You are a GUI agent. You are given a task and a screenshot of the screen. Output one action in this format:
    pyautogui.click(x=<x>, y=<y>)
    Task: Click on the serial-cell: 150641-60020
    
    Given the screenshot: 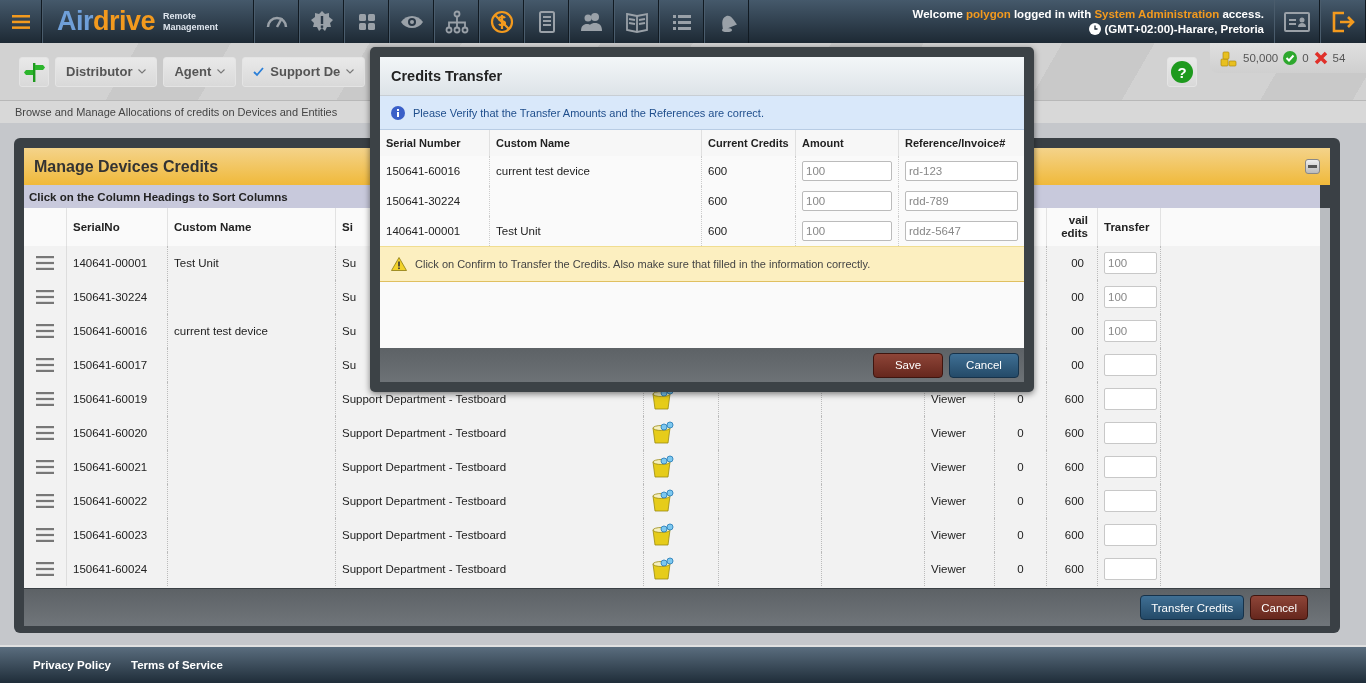 What is the action you would take?
    pyautogui.click(x=110, y=433)
    